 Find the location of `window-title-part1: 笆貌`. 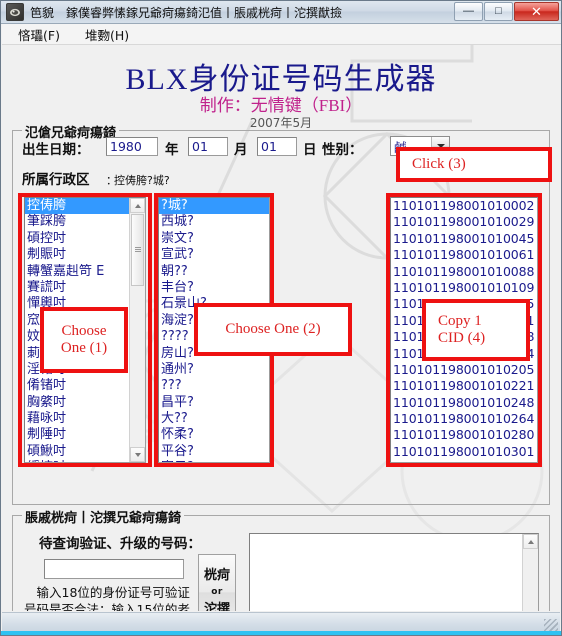

window-title-part1: 笆貌 is located at coordinates (42, 12).